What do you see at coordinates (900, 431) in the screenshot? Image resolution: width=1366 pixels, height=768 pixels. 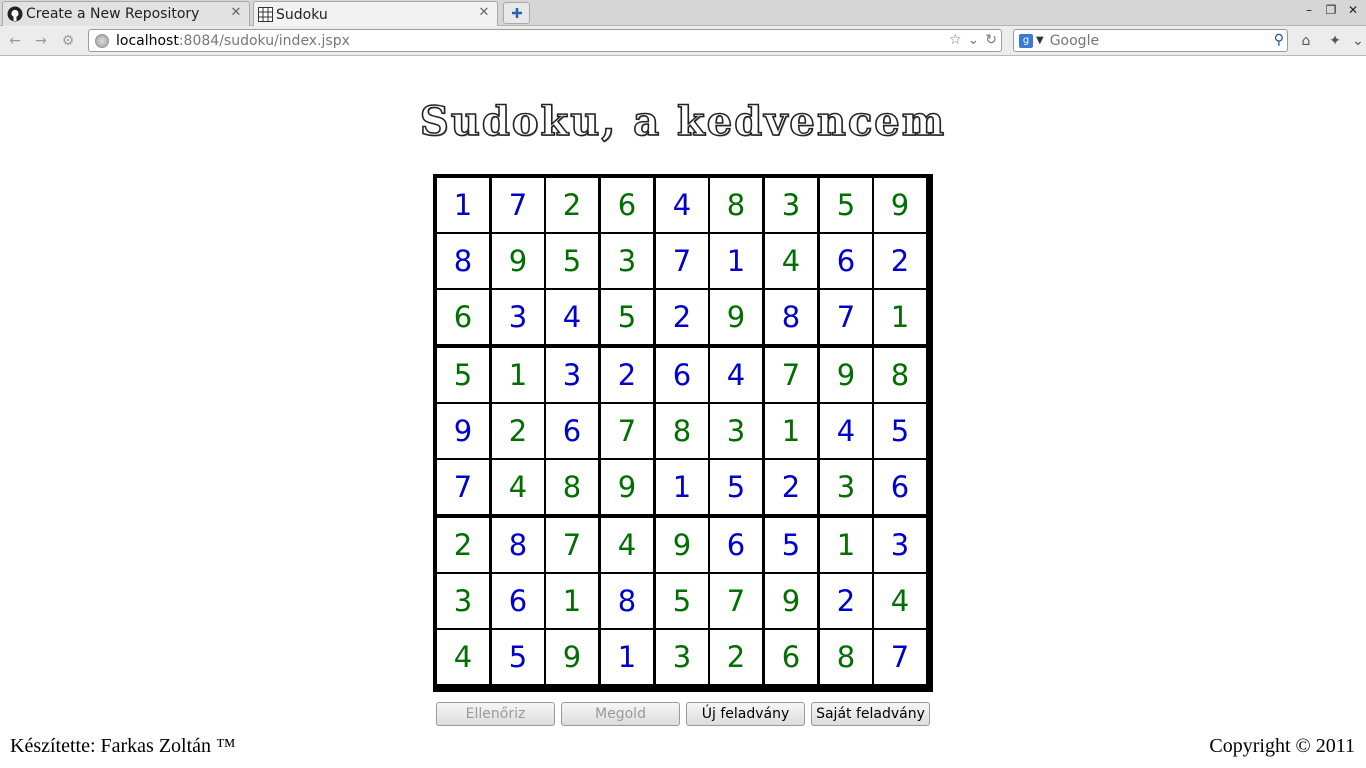 I see `sudoku-cell-r5-c9: 5` at bounding box center [900, 431].